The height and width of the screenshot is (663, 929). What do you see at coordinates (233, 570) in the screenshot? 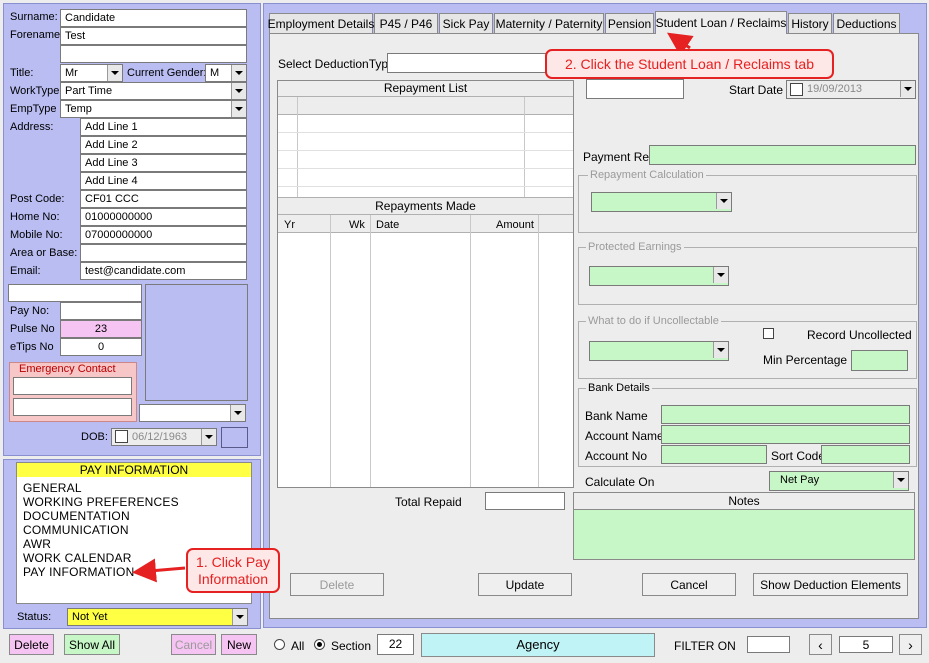
I see `callout-step-1: 1. Click Pay Information` at bounding box center [233, 570].